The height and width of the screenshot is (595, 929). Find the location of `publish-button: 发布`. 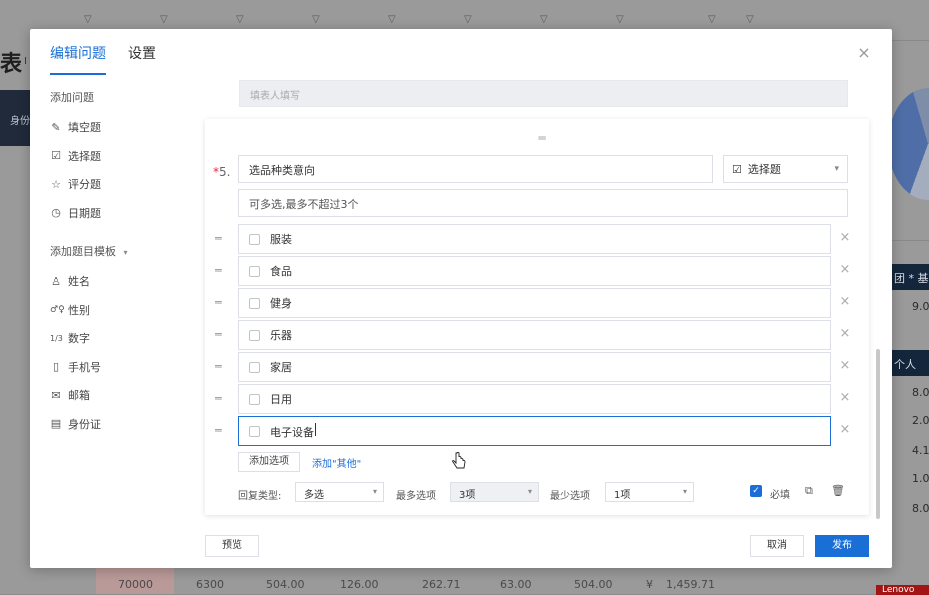

publish-button: 发布 is located at coordinates (842, 546).